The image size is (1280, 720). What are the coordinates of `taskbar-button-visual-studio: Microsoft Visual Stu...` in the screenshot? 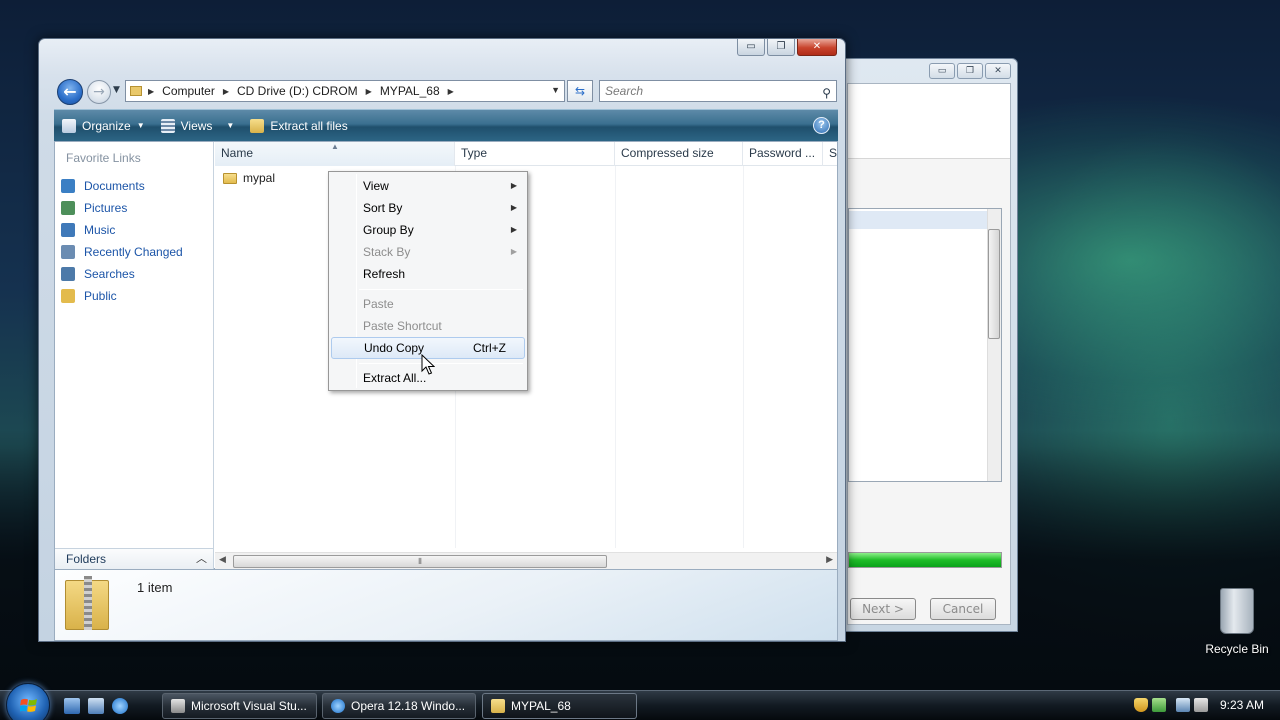 It's located at (239, 706).